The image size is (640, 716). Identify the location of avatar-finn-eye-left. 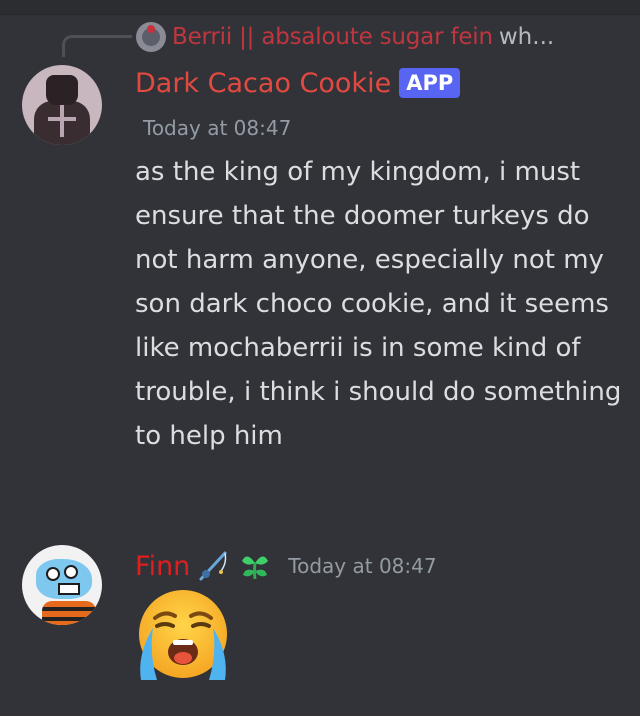
(53, 574).